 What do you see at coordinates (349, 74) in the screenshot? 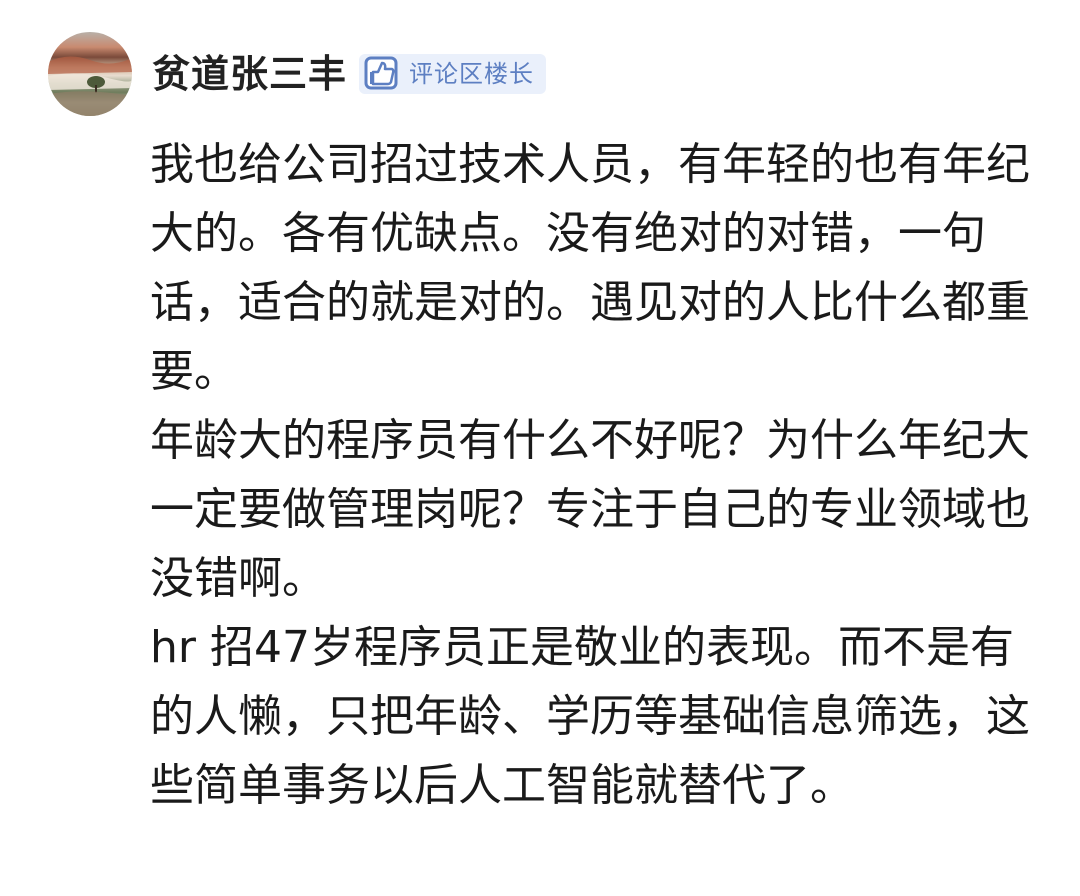
I see `author-row: 贫道张三丰 评论区楼长` at bounding box center [349, 74].